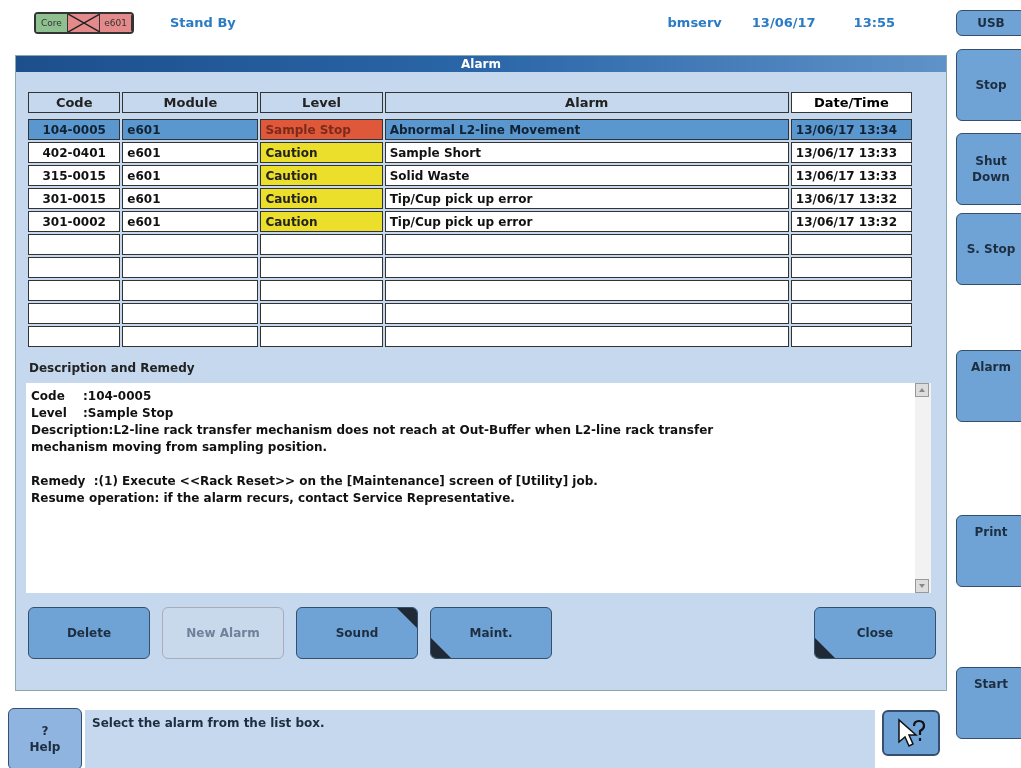  Describe the element at coordinates (74, 221) in the screenshot. I see `table-cell: 301-0002` at that location.